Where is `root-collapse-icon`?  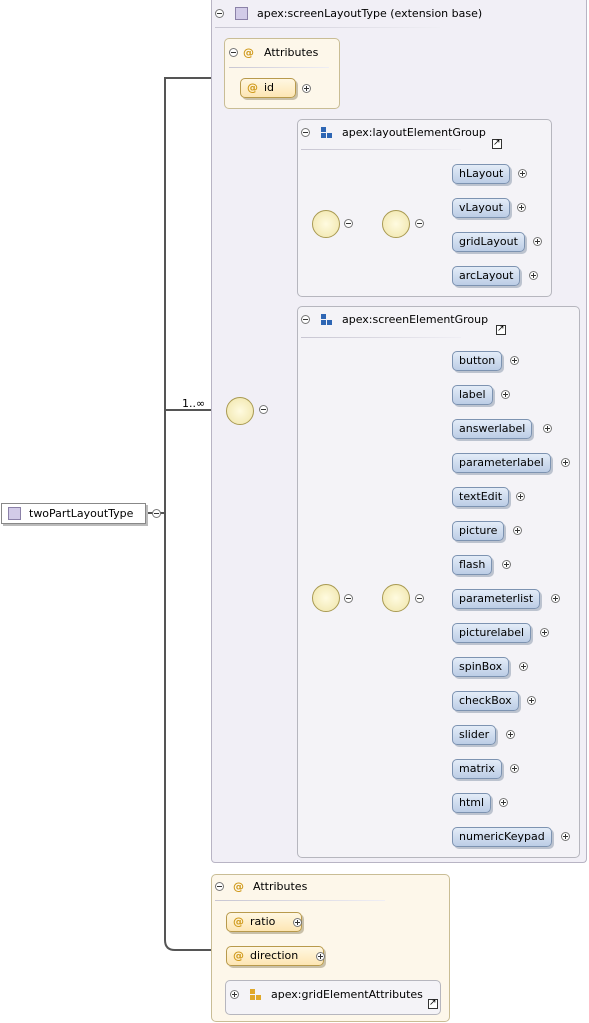
root-collapse-icon is located at coordinates (156, 513).